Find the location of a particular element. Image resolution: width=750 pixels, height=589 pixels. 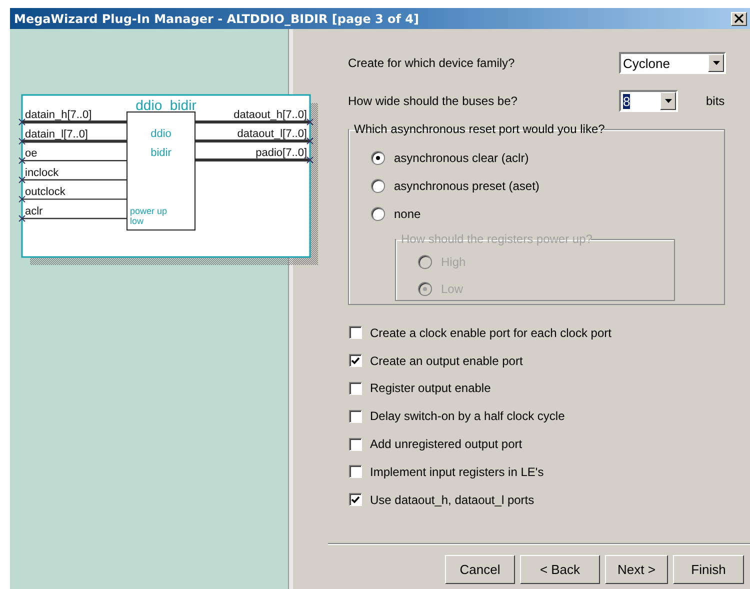

block-label: ddio is located at coordinates (161, 134).